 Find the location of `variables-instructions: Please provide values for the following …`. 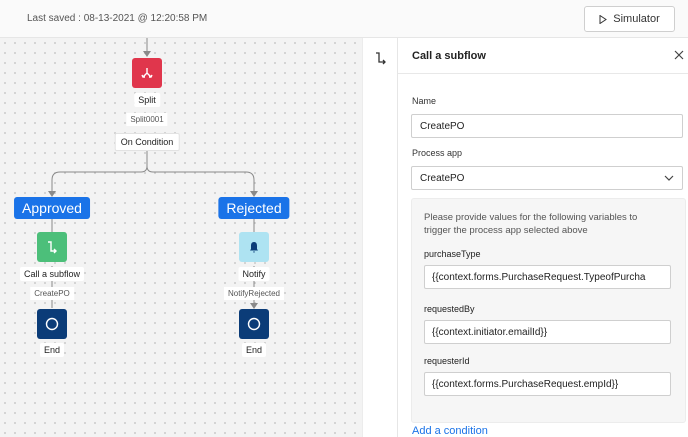

variables-instructions: Please provide values for the following … is located at coordinates (531, 224).